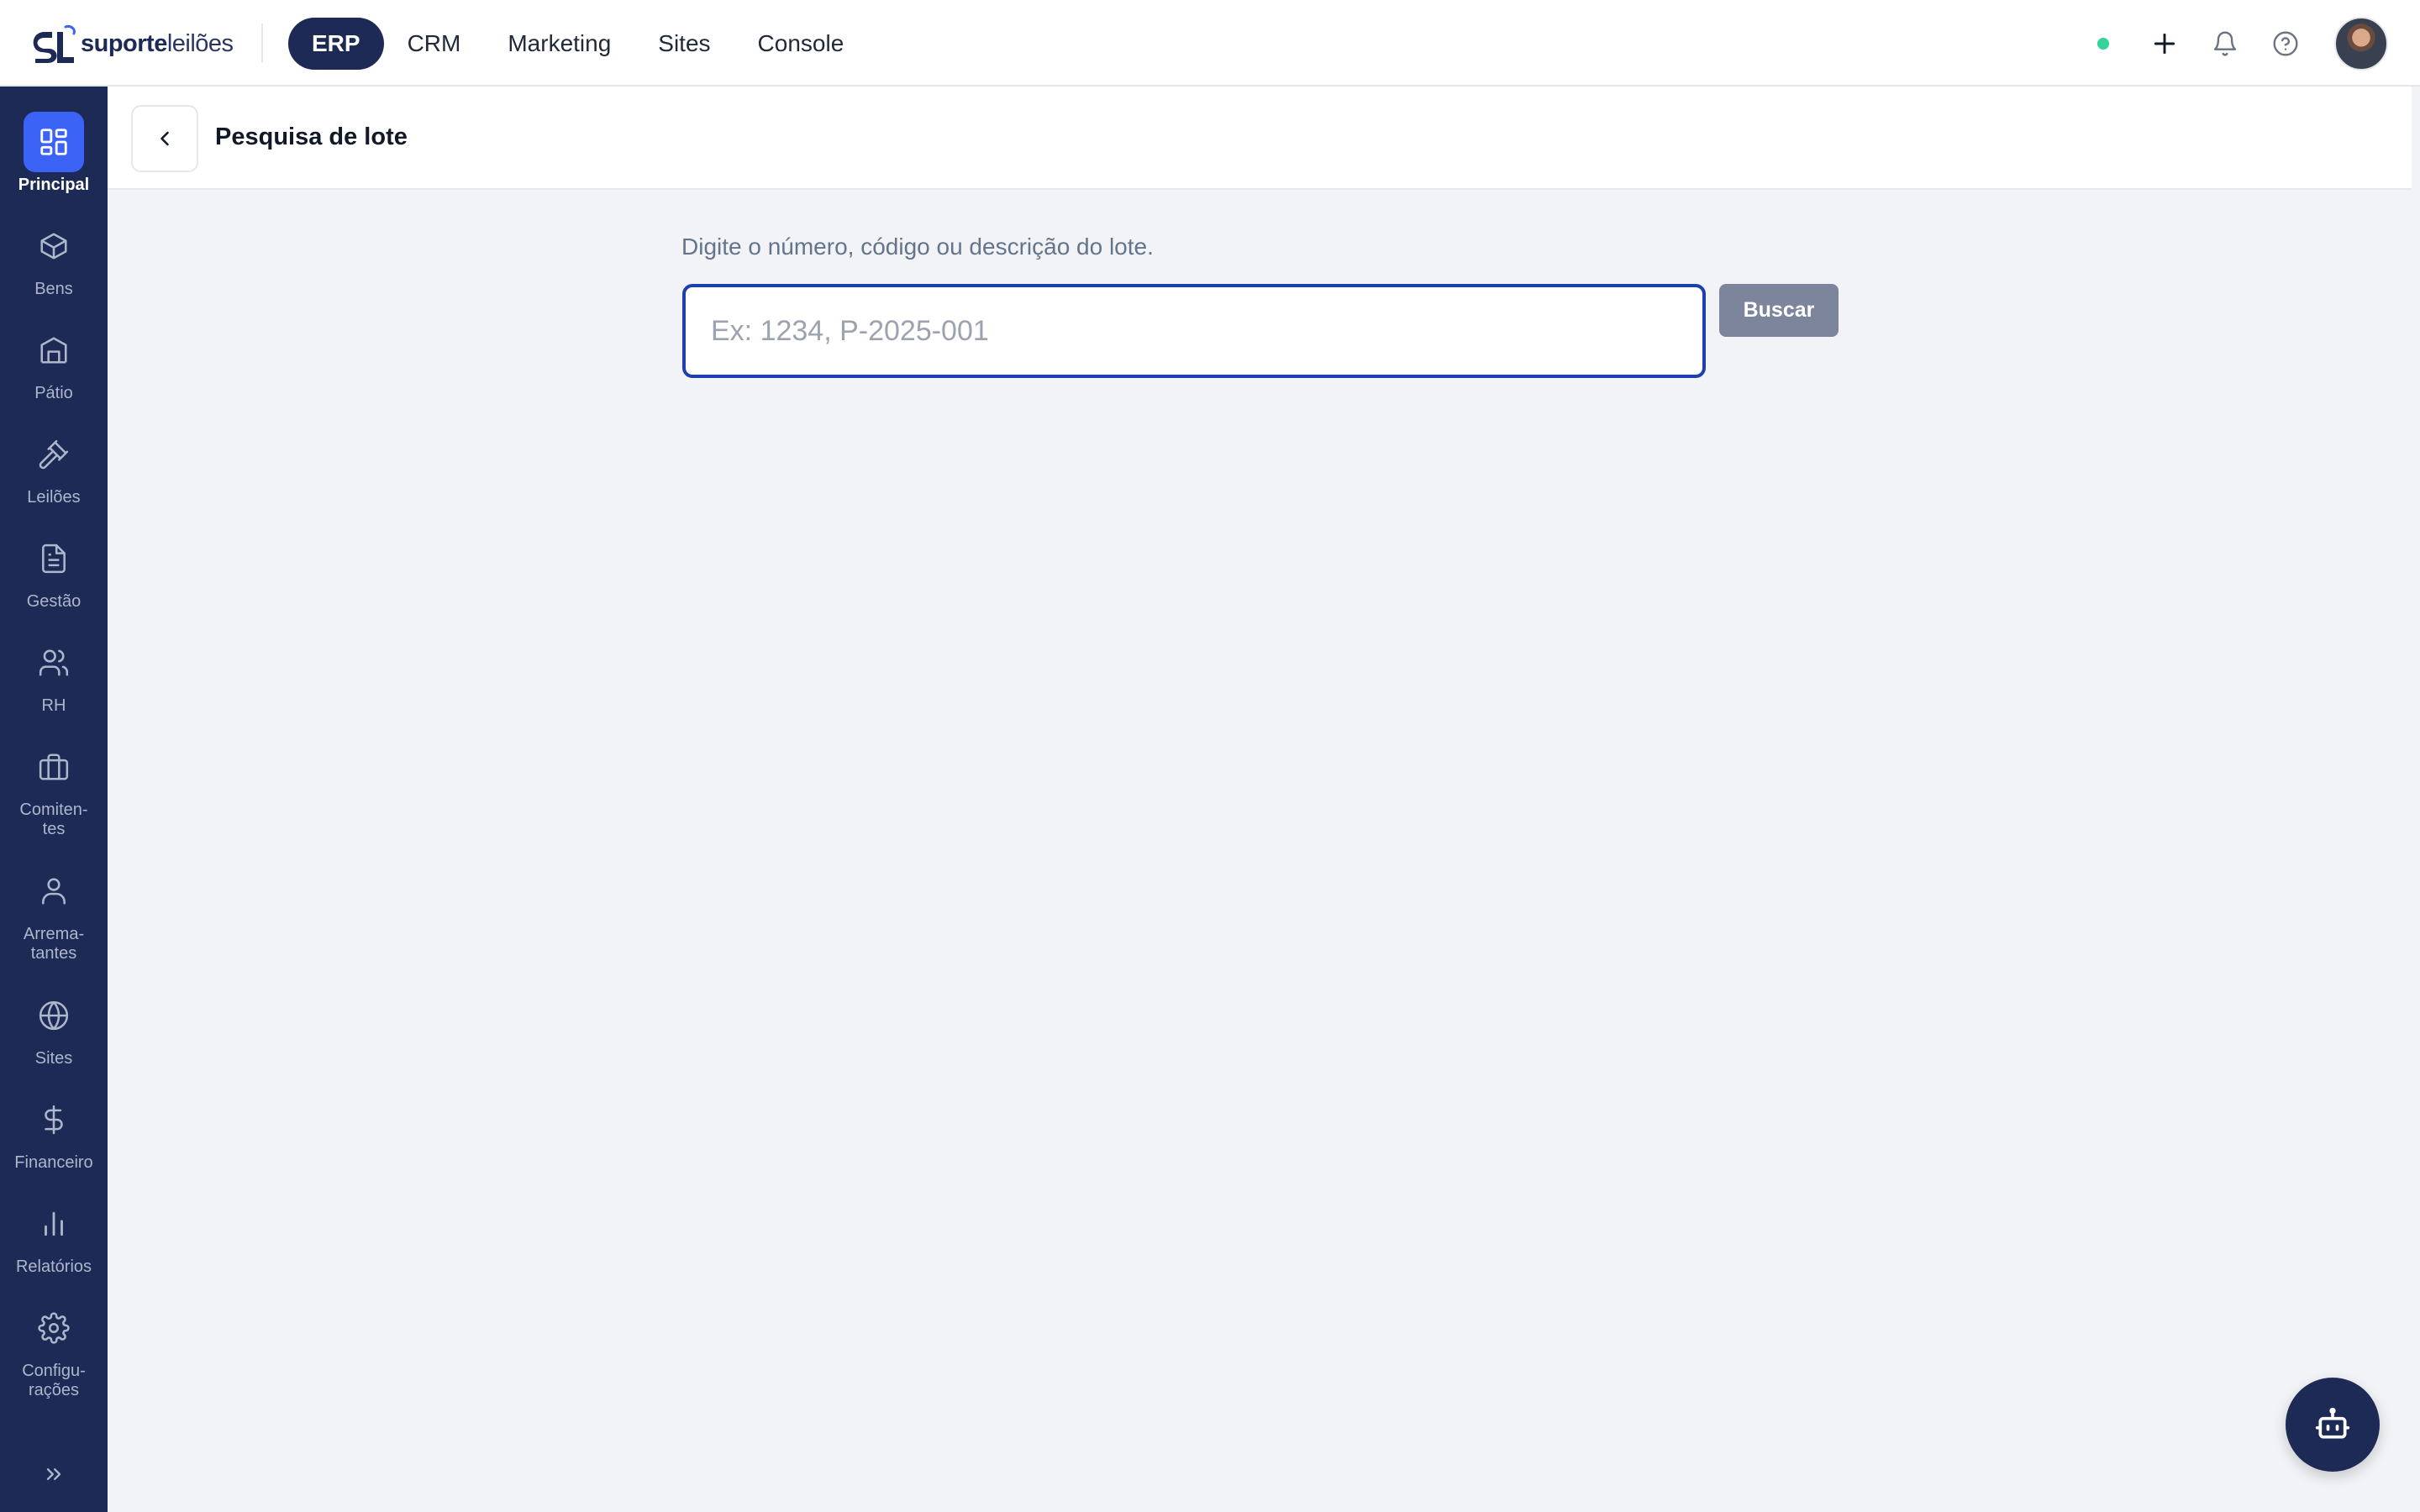 The height and width of the screenshot is (1512, 2420). I want to click on back-button, so click(165, 138).